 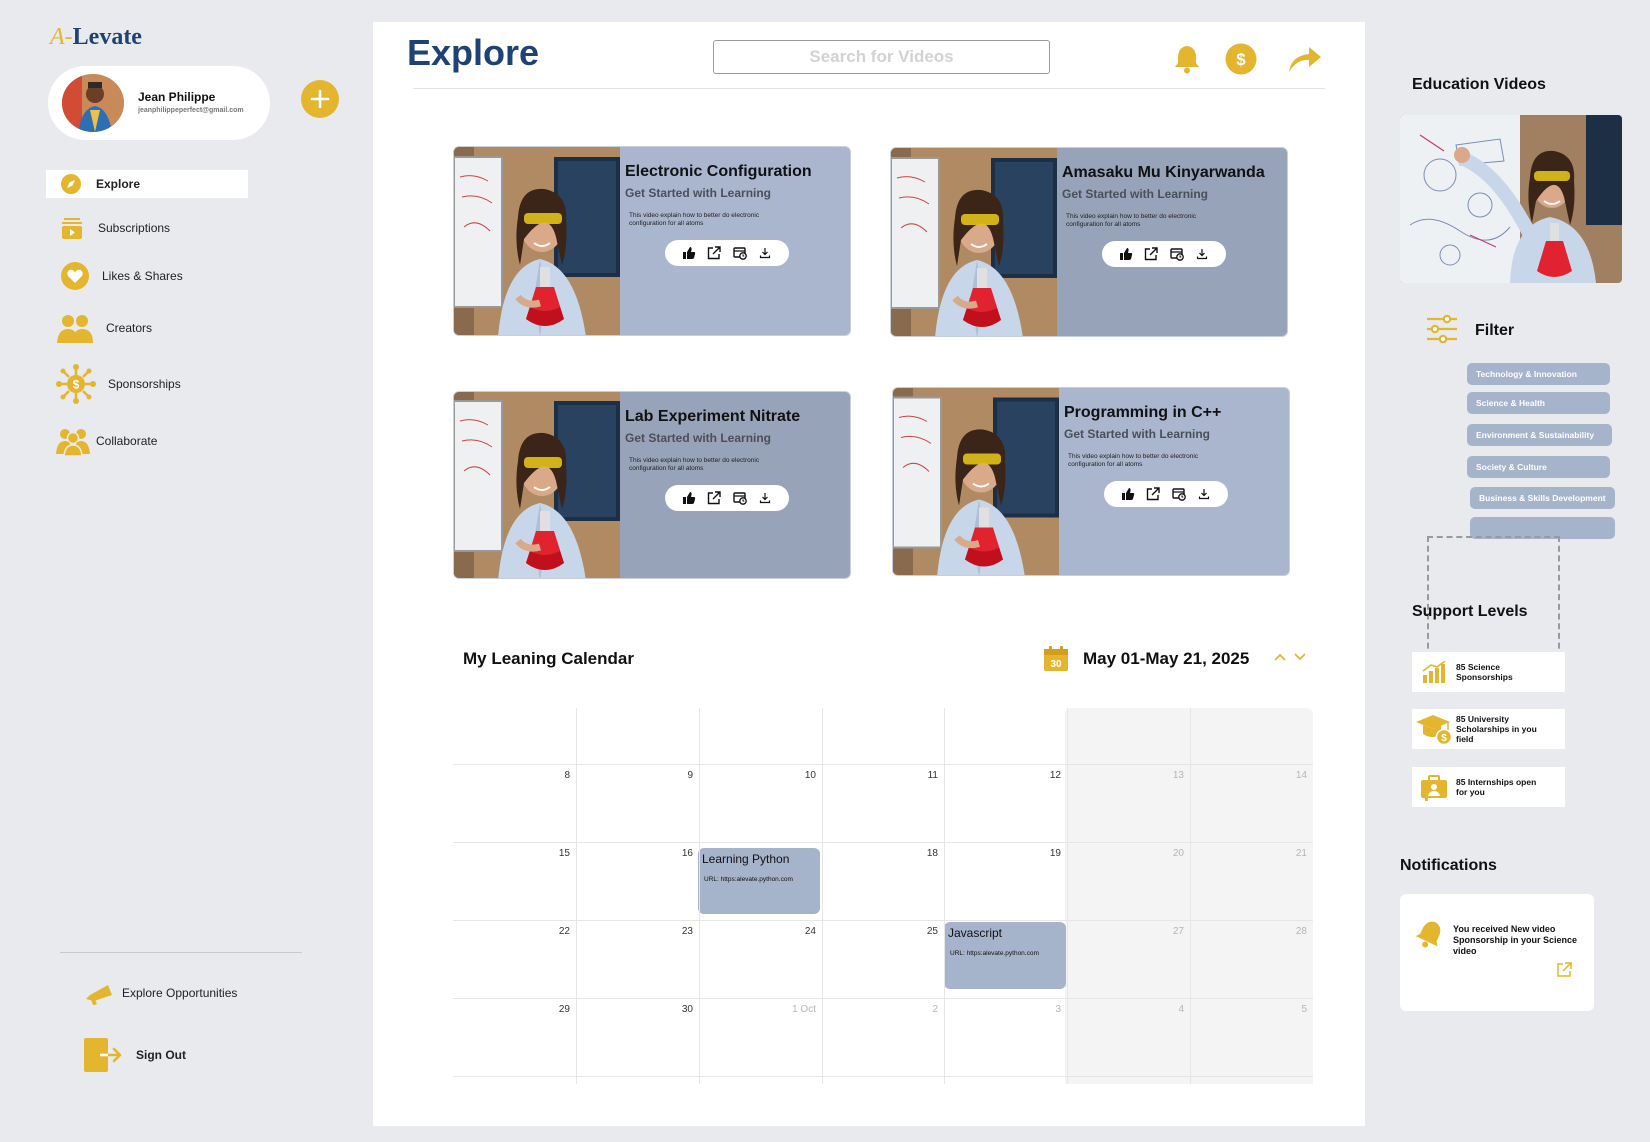 What do you see at coordinates (1434, 729) in the screenshot?
I see `graduation-cap-icon: $` at bounding box center [1434, 729].